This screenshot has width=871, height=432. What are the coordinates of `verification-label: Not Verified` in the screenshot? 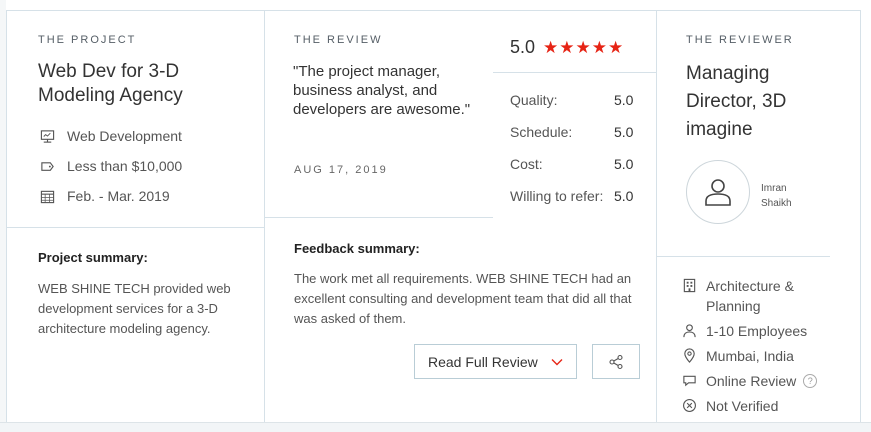 It's located at (742, 406).